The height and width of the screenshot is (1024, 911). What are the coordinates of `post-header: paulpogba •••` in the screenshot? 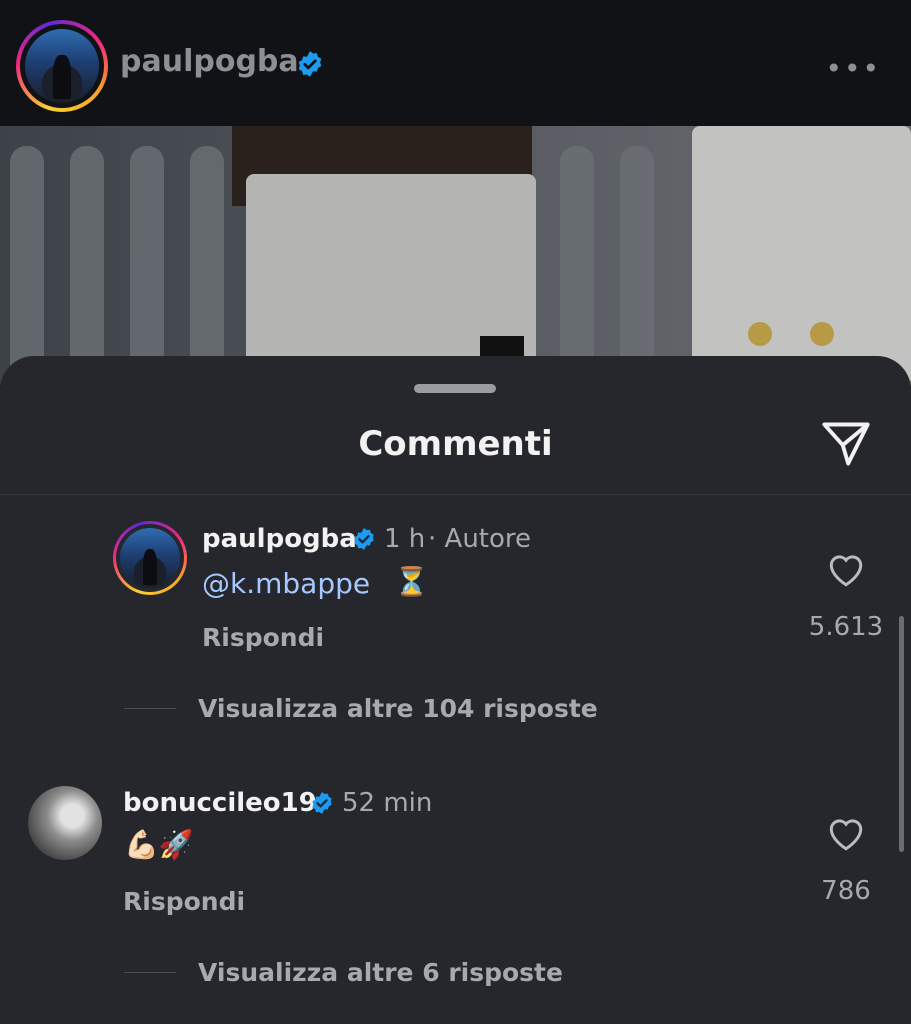 It's located at (455, 63).